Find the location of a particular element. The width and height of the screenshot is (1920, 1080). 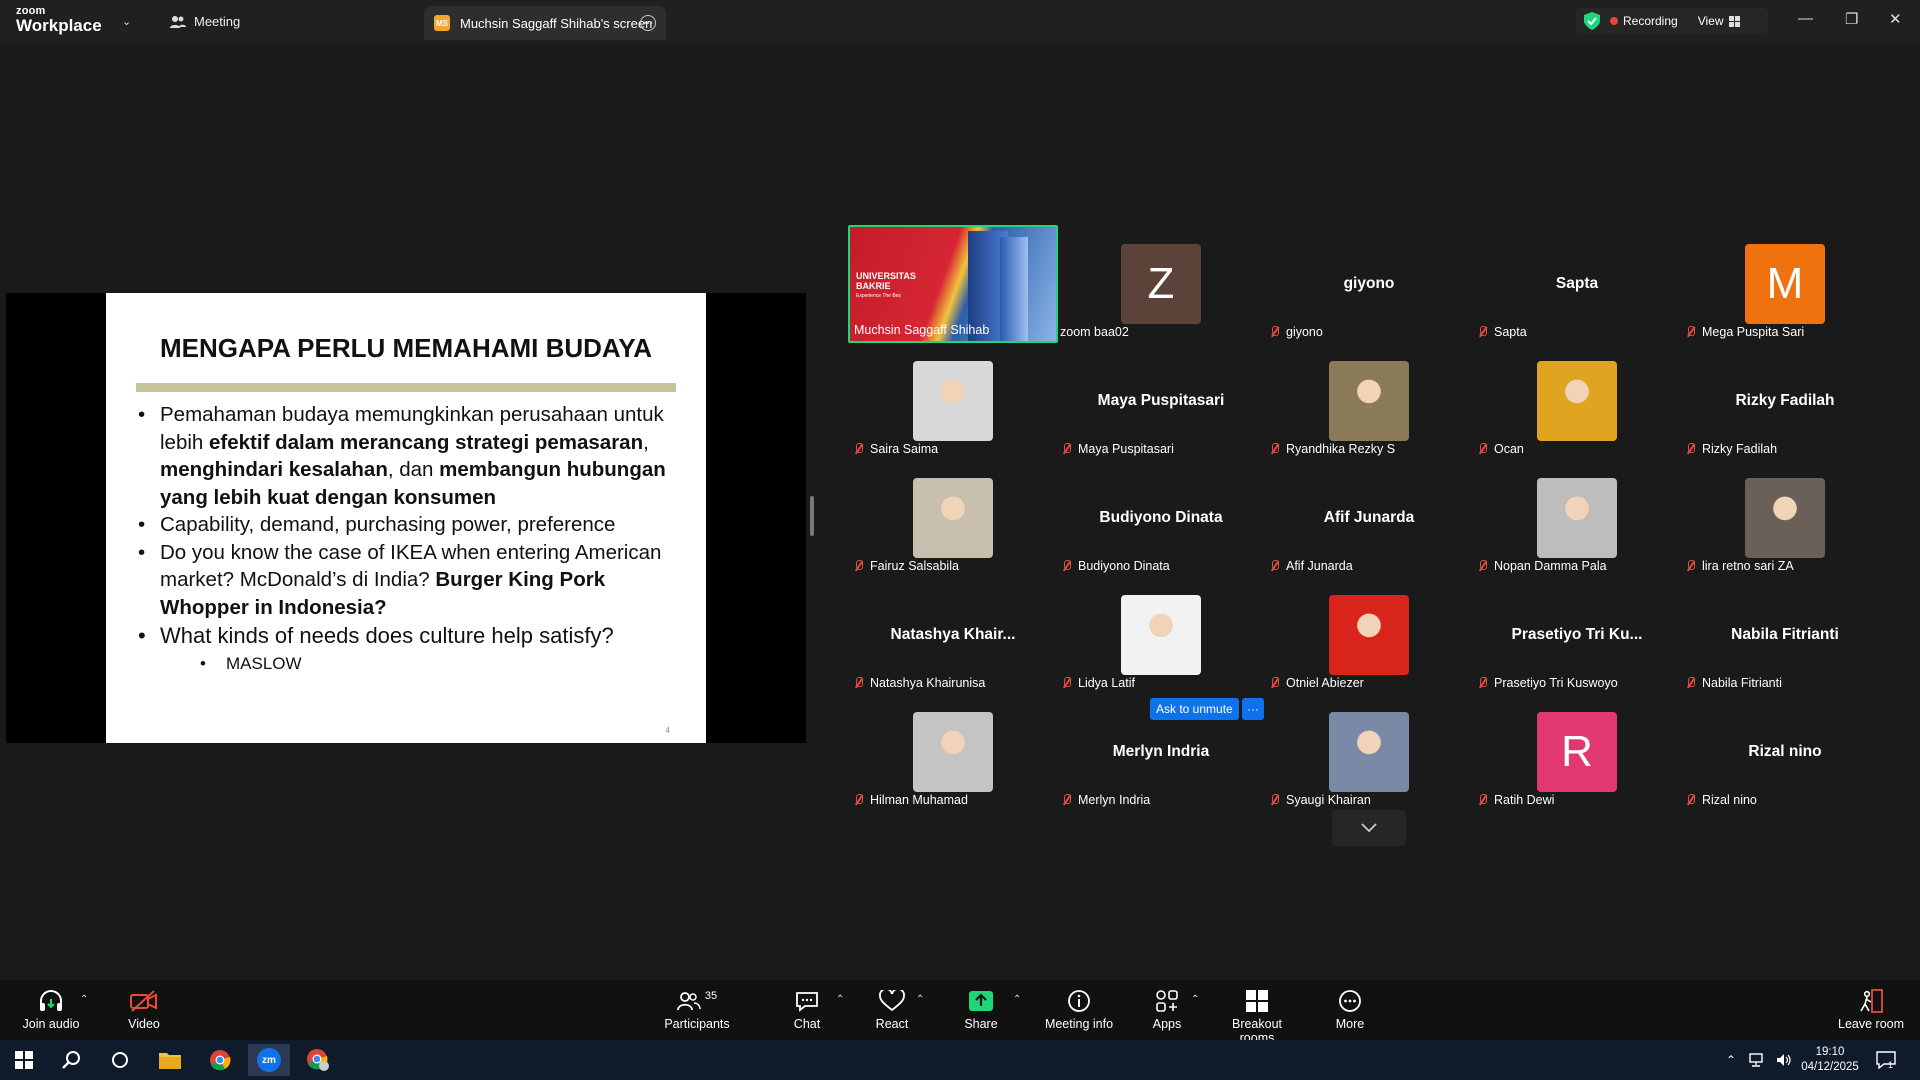

participant-tile: Lidya Latif is located at coordinates (1161, 635).